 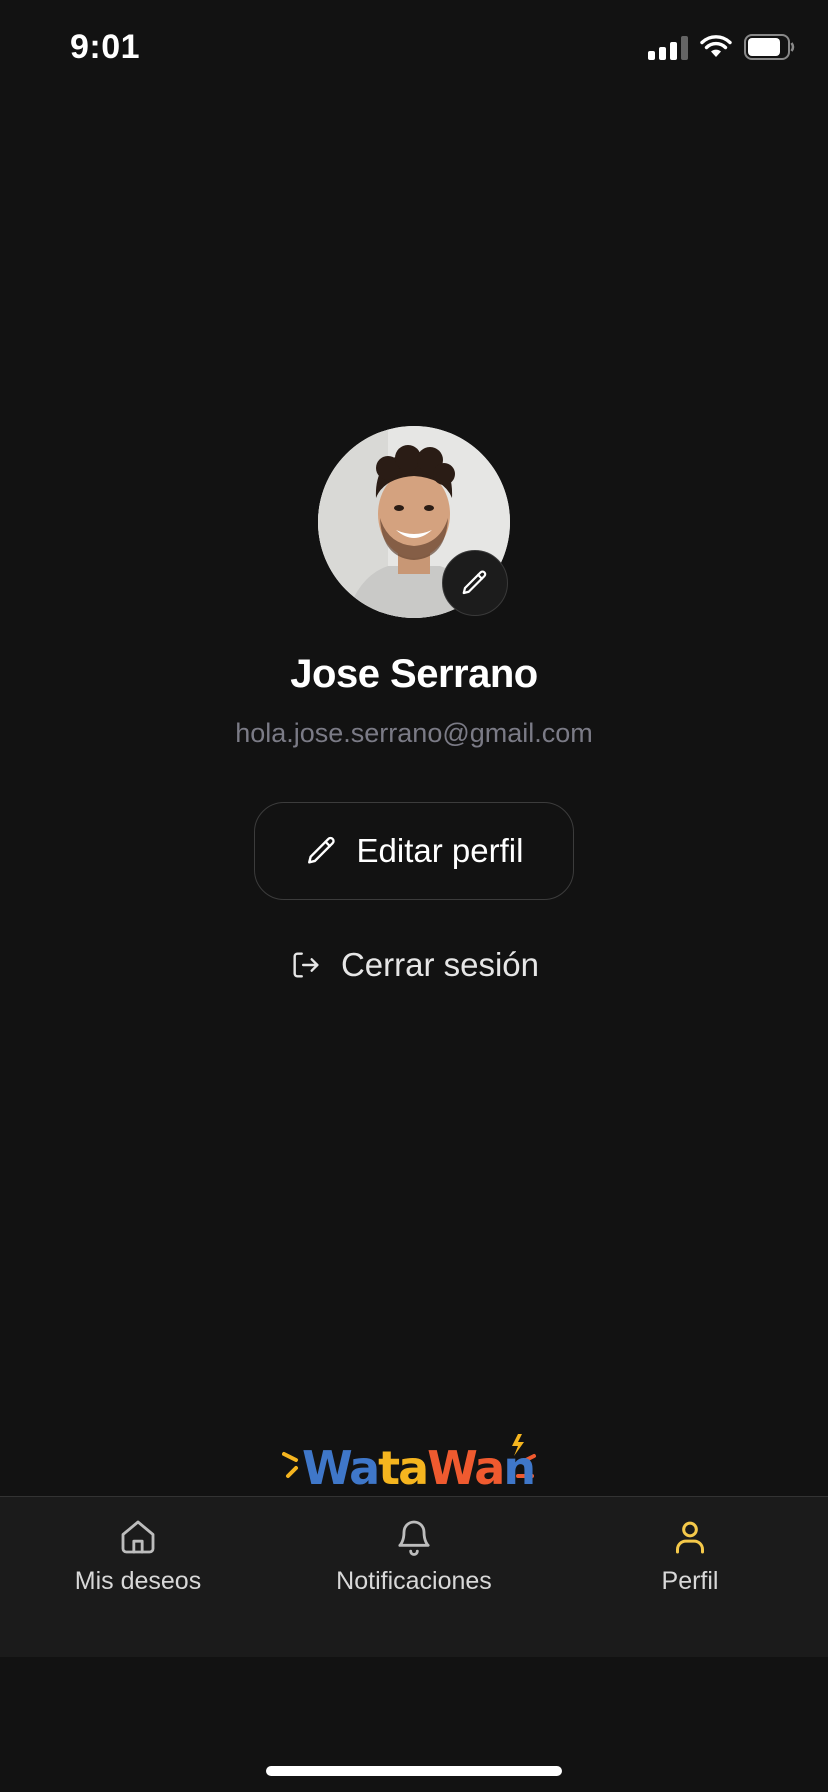 I want to click on tab-mis-deseos: Mis deseos, so click(x=138, y=1567).